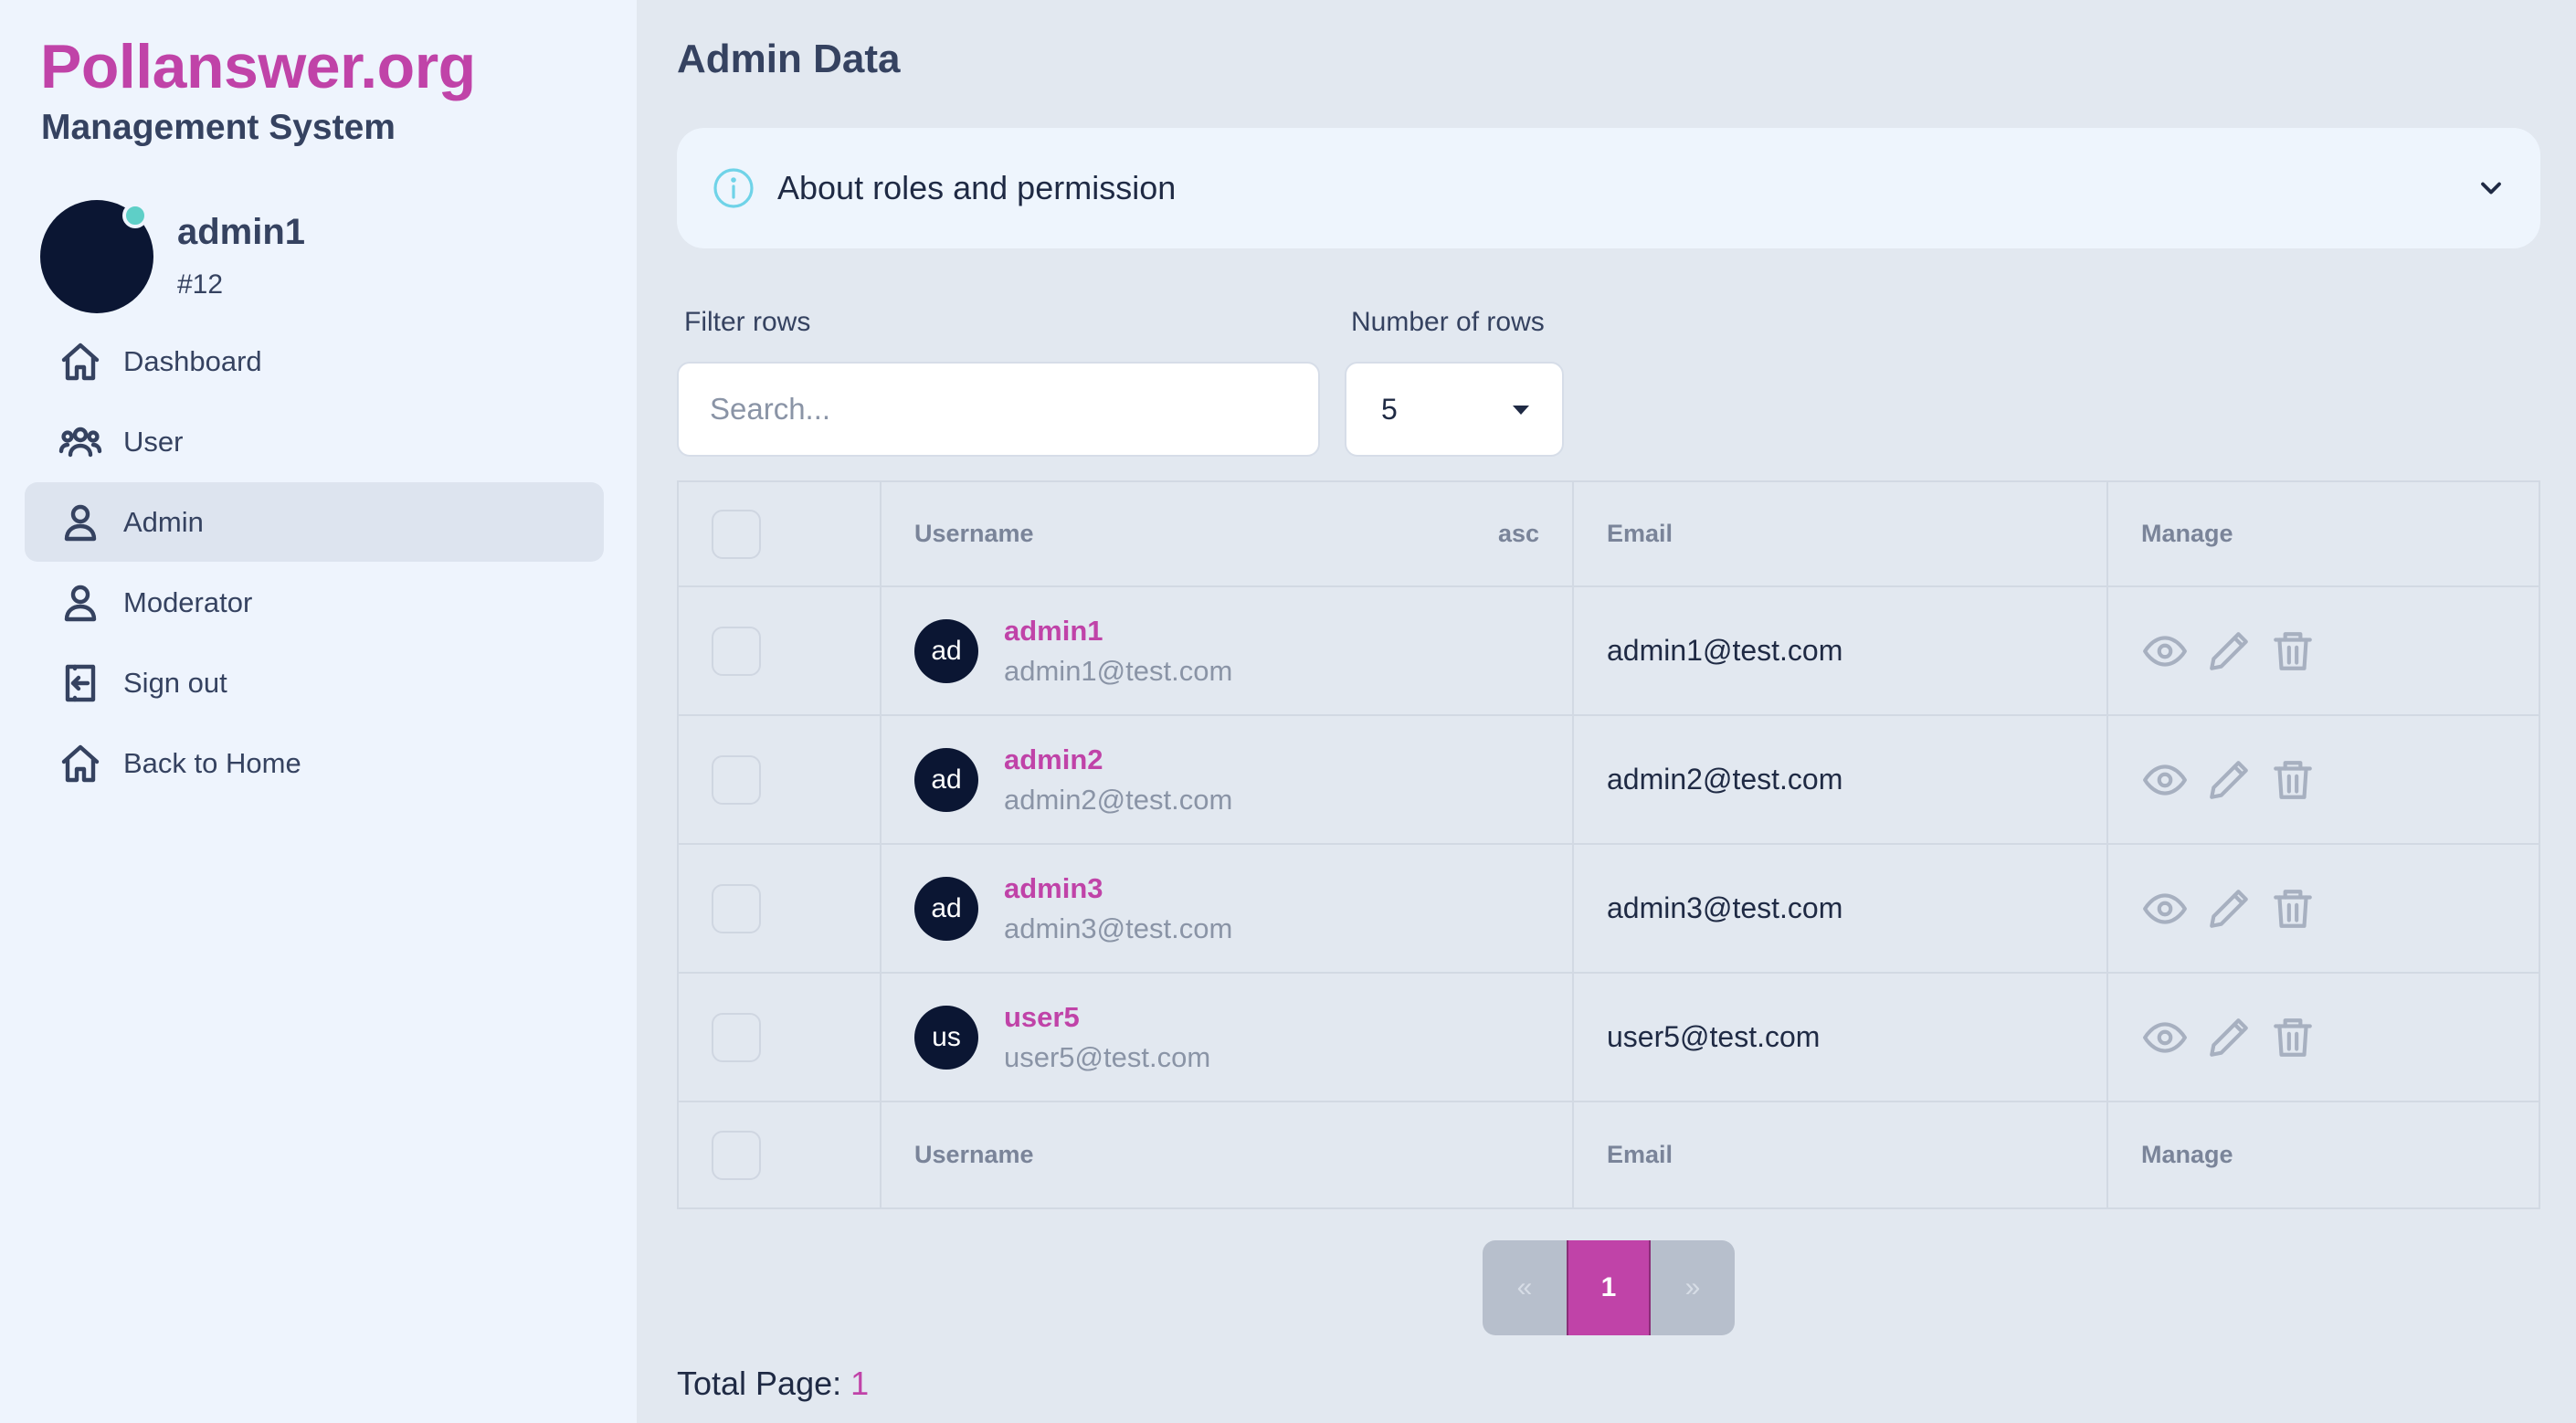  What do you see at coordinates (1118, 889) in the screenshot?
I see `username-link: admin3` at bounding box center [1118, 889].